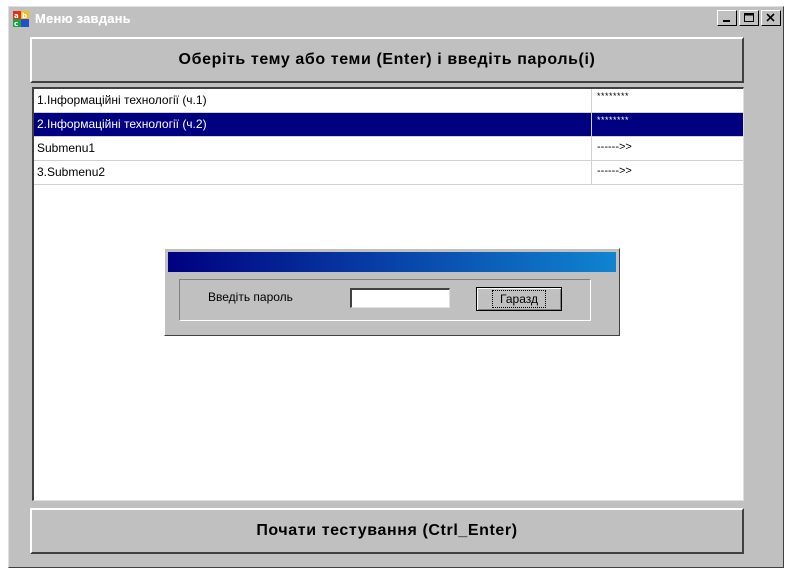  I want to click on list-item: Submenu1 ------>>, so click(388, 149).